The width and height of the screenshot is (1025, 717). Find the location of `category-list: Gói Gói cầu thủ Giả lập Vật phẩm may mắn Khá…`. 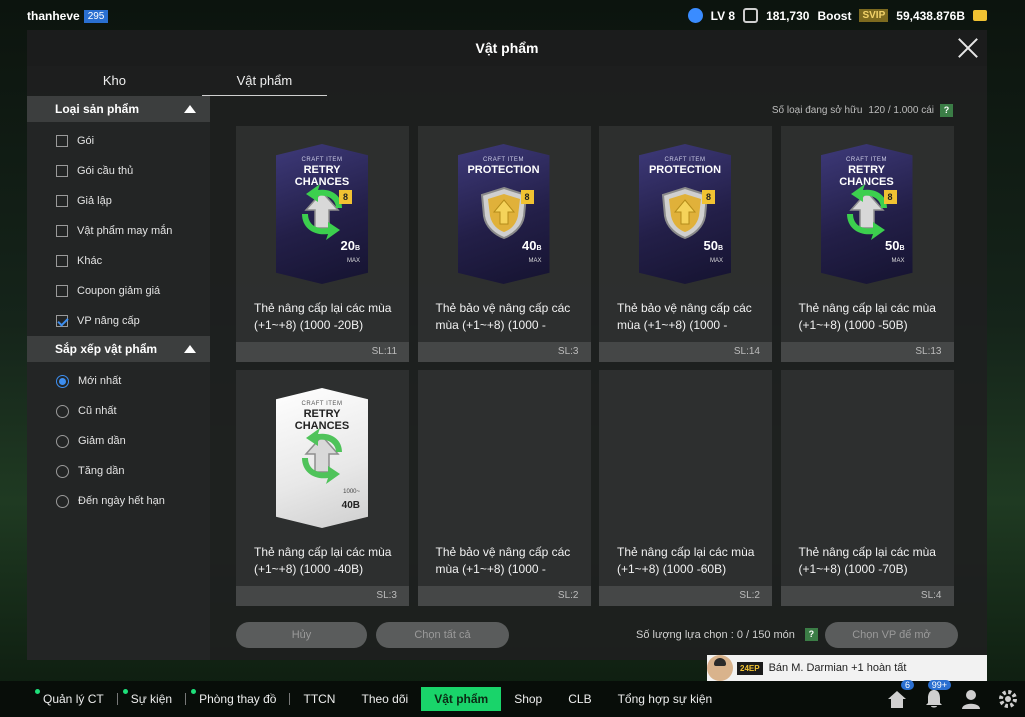

category-list: Gói Gói cầu thủ Giả lập Vật phẩm may mắn Khá… is located at coordinates (118, 229).